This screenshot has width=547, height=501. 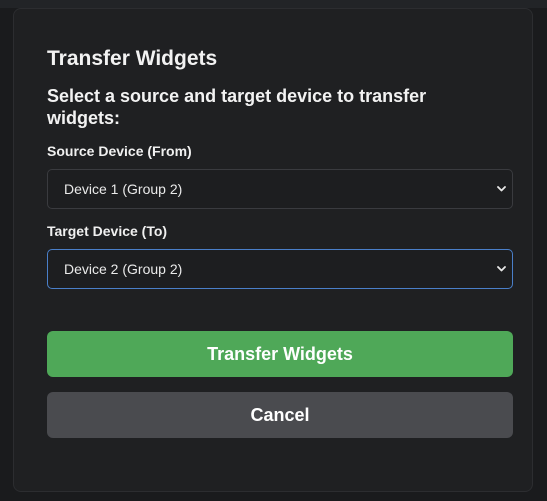 I want to click on dialog-title: Transfer Widgets, so click(x=132, y=58).